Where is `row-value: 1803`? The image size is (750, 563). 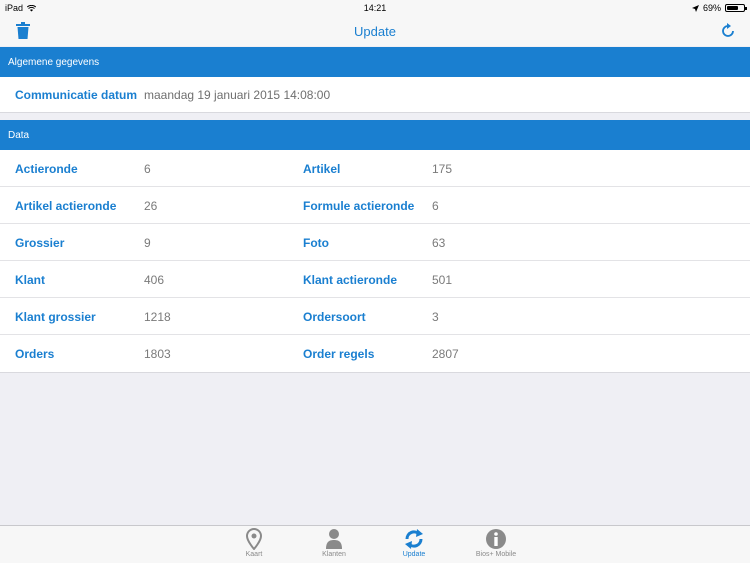 row-value: 1803 is located at coordinates (157, 354).